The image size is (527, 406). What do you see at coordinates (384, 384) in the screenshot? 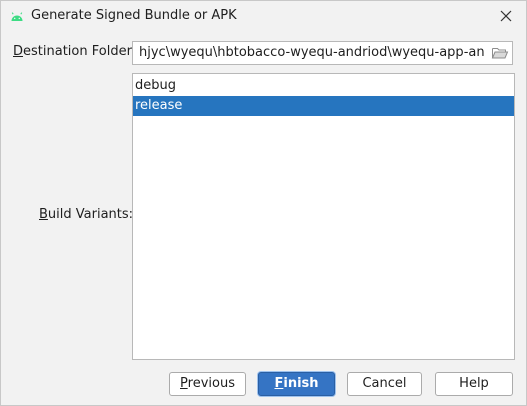
I see `cancel-button: Cancel` at bounding box center [384, 384].